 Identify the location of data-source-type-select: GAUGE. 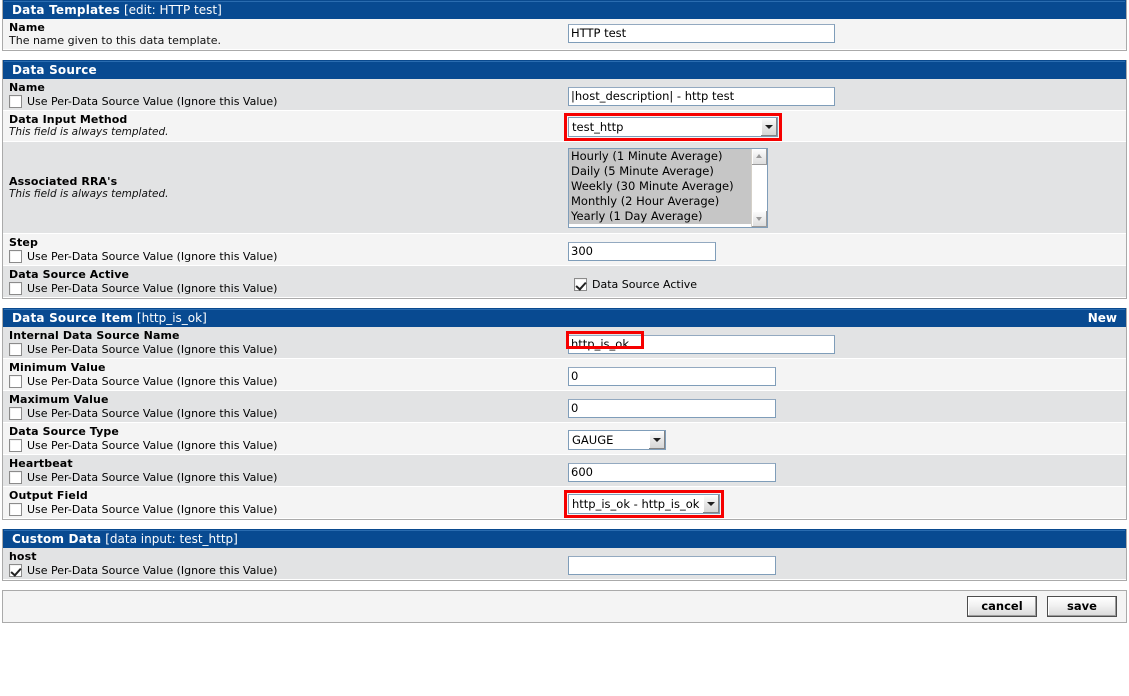
(617, 440).